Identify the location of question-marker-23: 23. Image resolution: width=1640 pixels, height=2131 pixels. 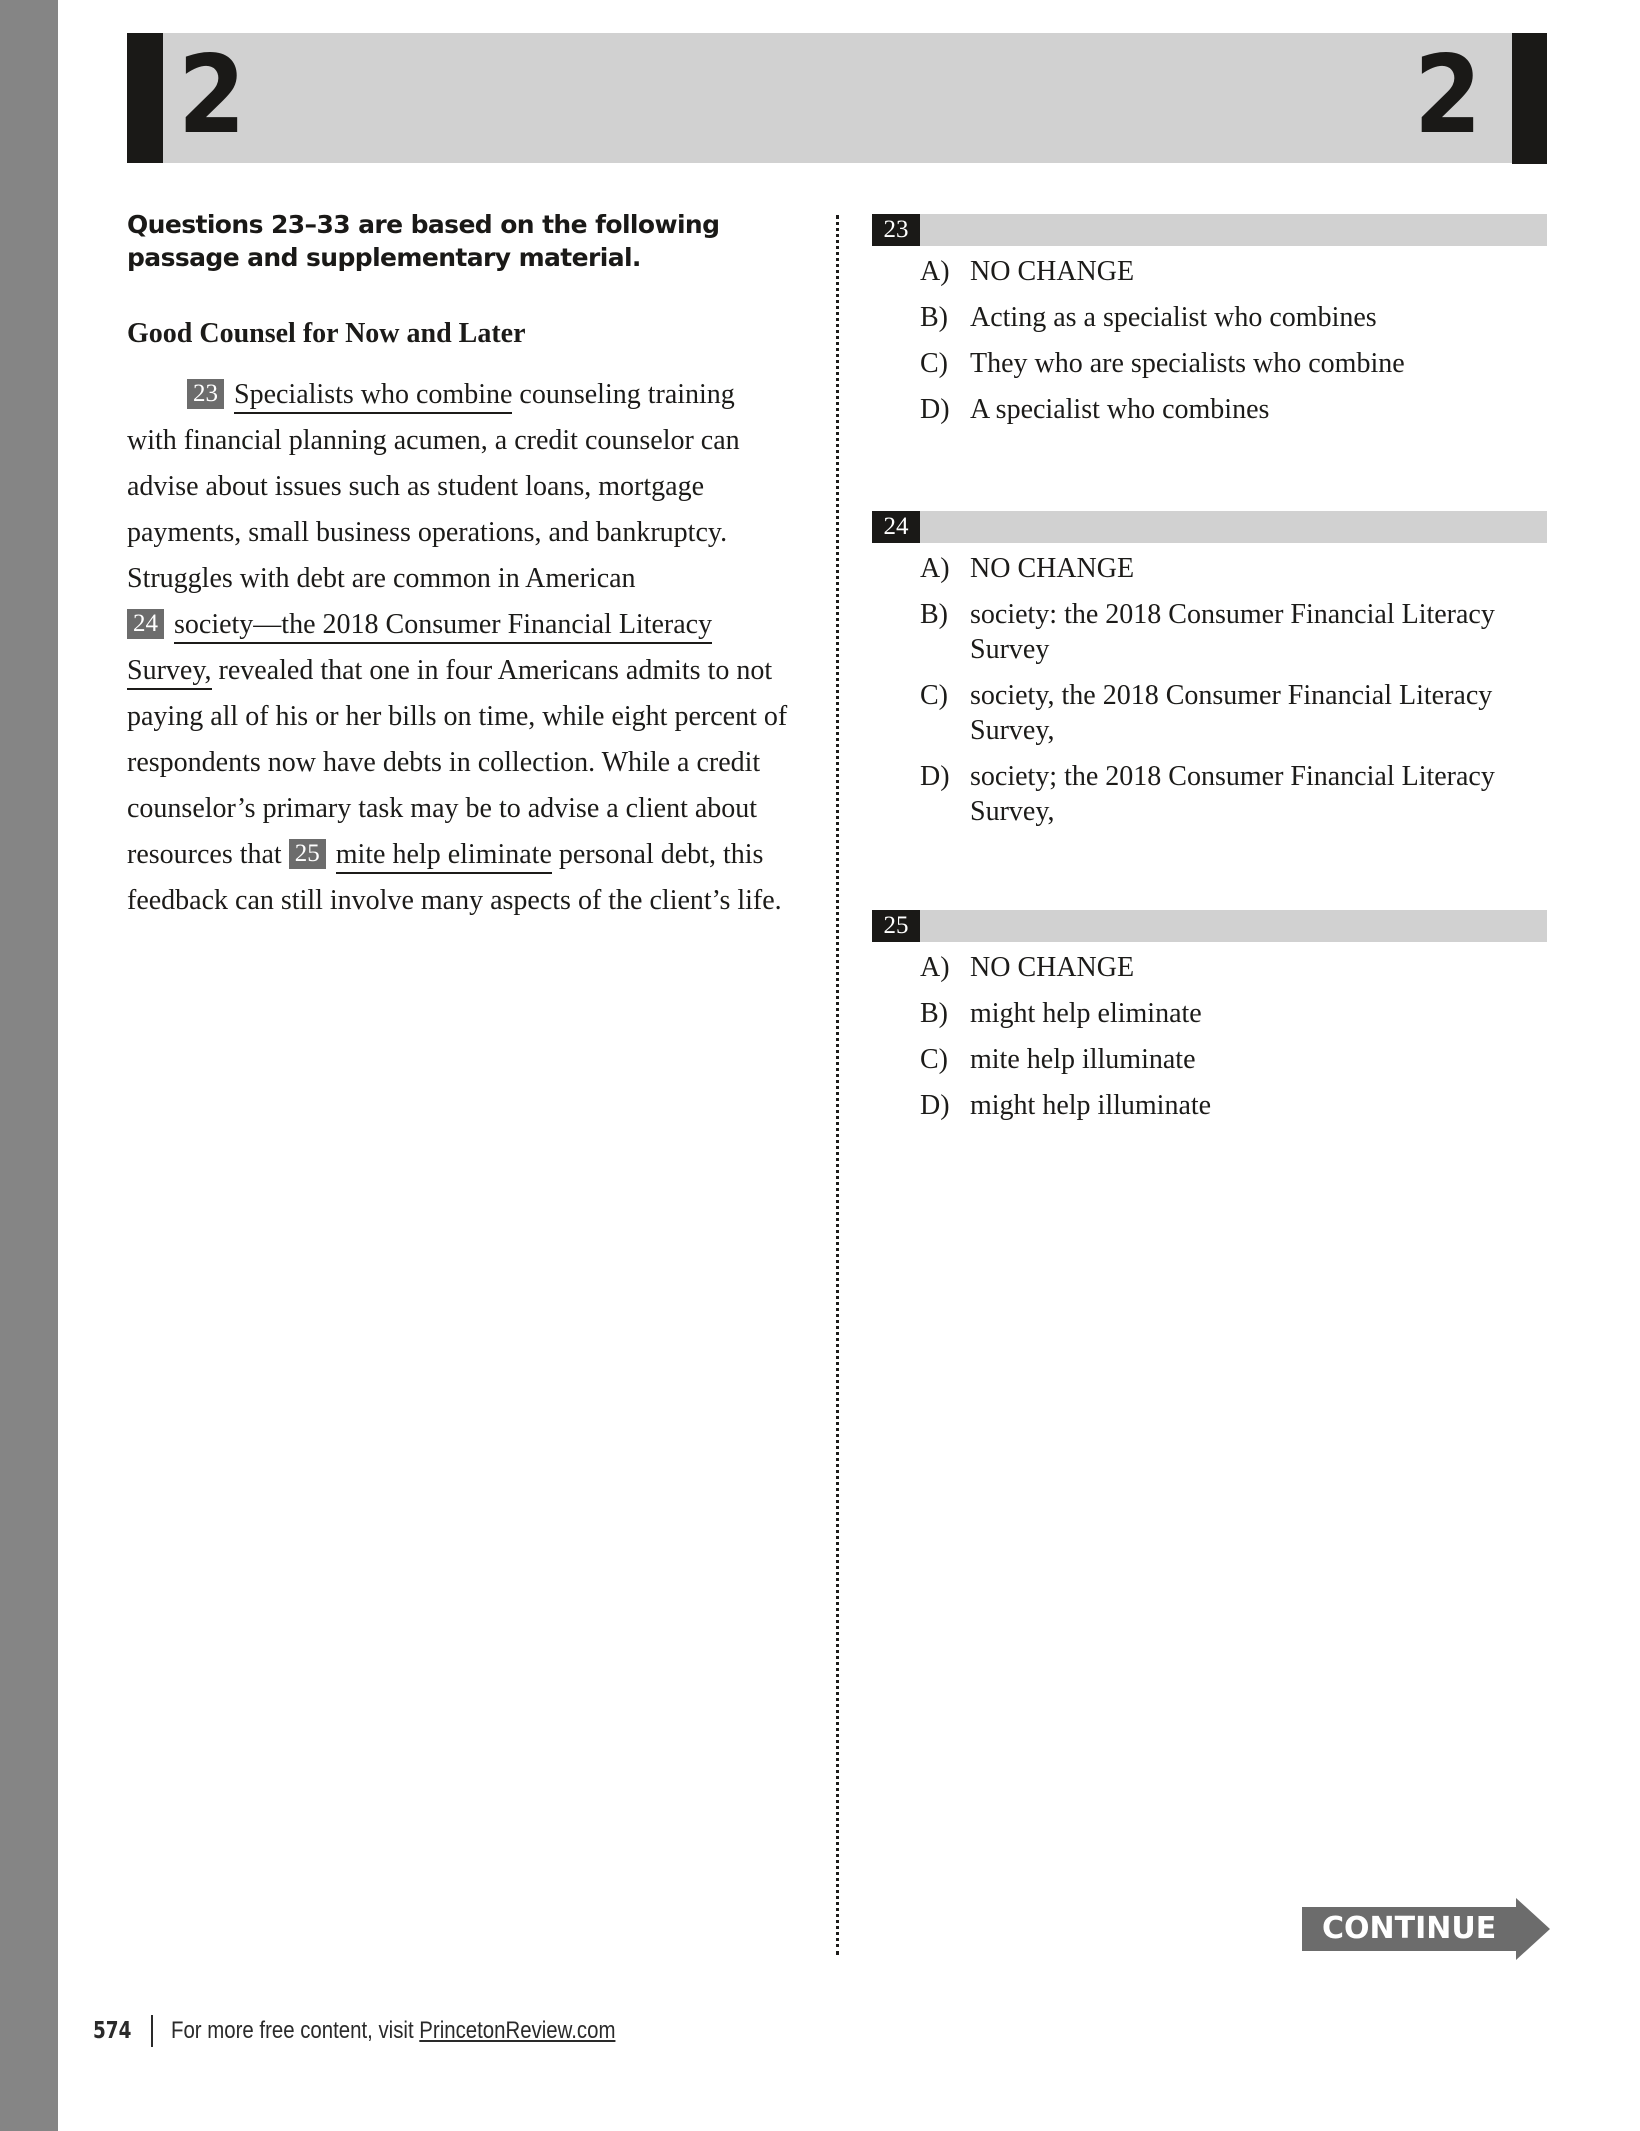
(205, 394).